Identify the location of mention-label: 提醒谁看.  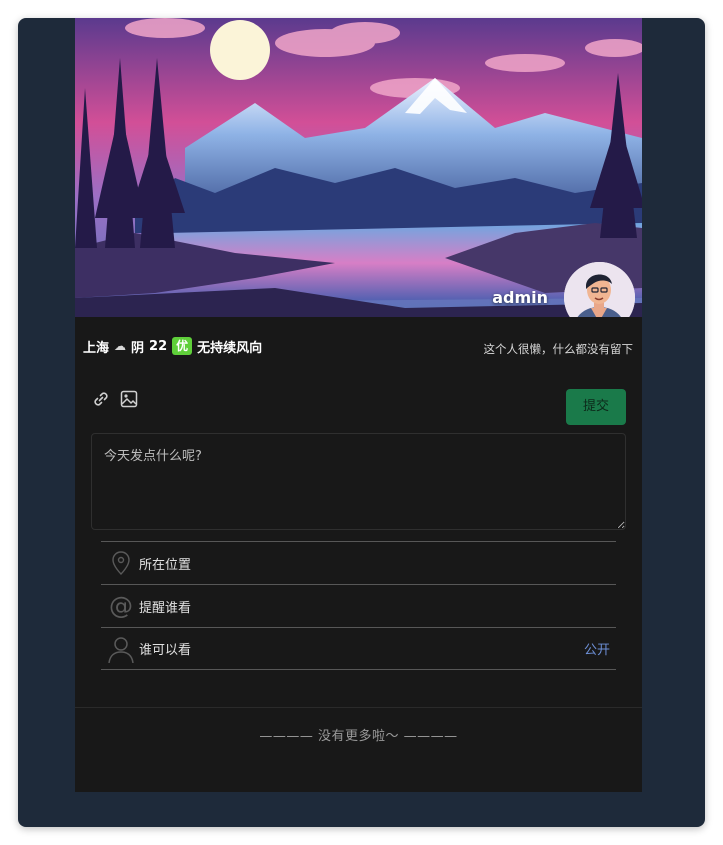
(165, 608).